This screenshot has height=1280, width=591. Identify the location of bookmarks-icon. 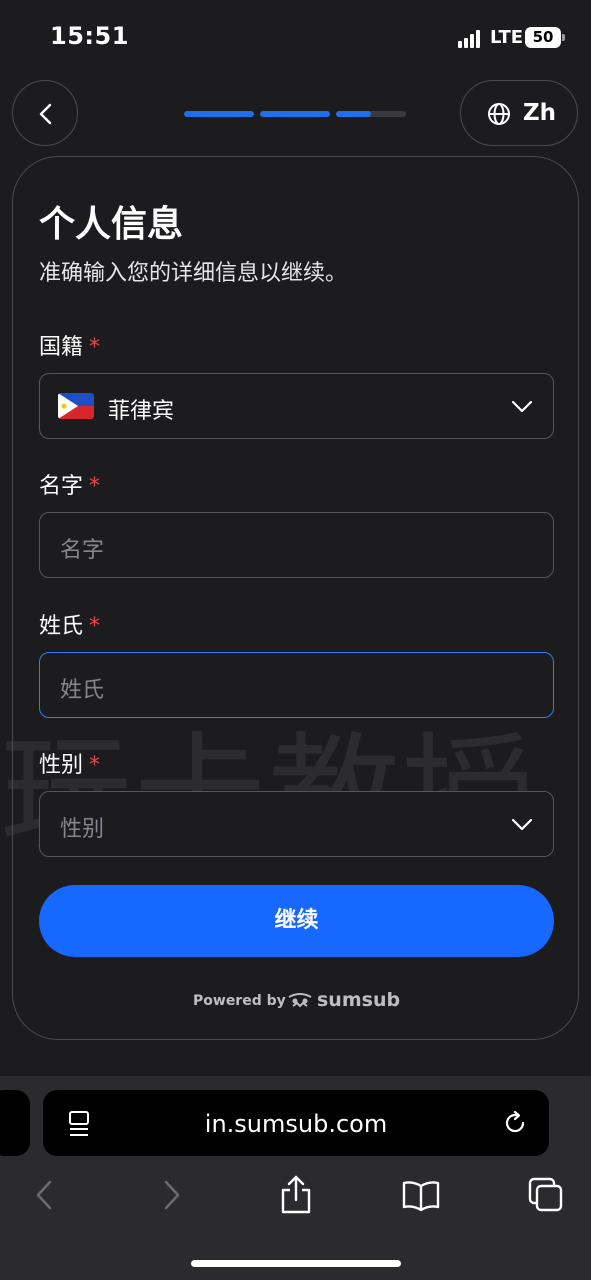
(421, 1196).